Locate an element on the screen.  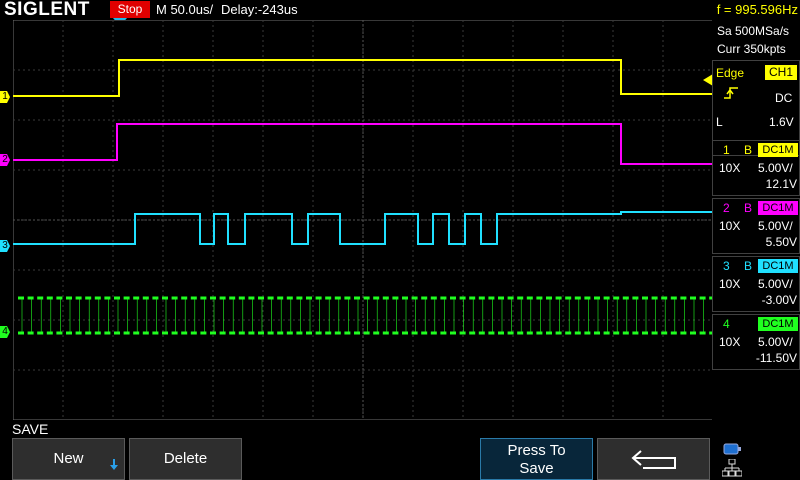
trigger-coupling: DC is located at coordinates (784, 98).